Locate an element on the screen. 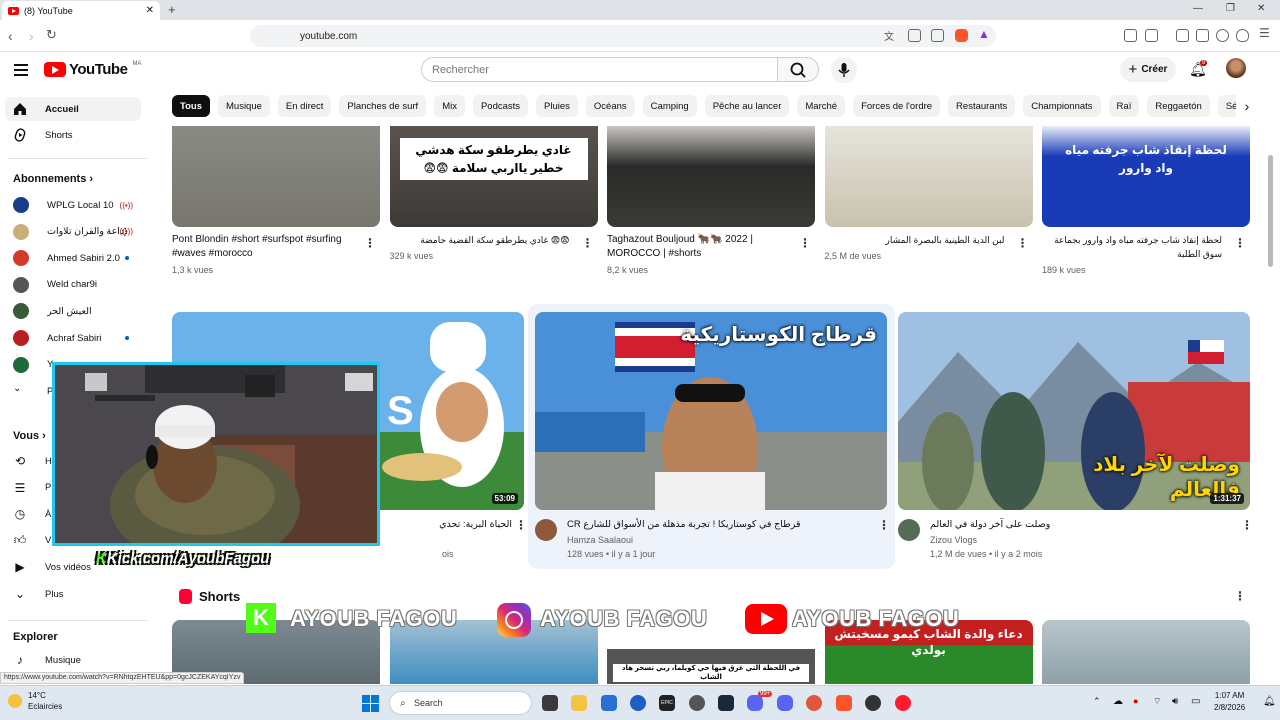  sidebar-subscription: الإذاعة والقرآن تلاوات ((•)) is located at coordinates (73, 232).